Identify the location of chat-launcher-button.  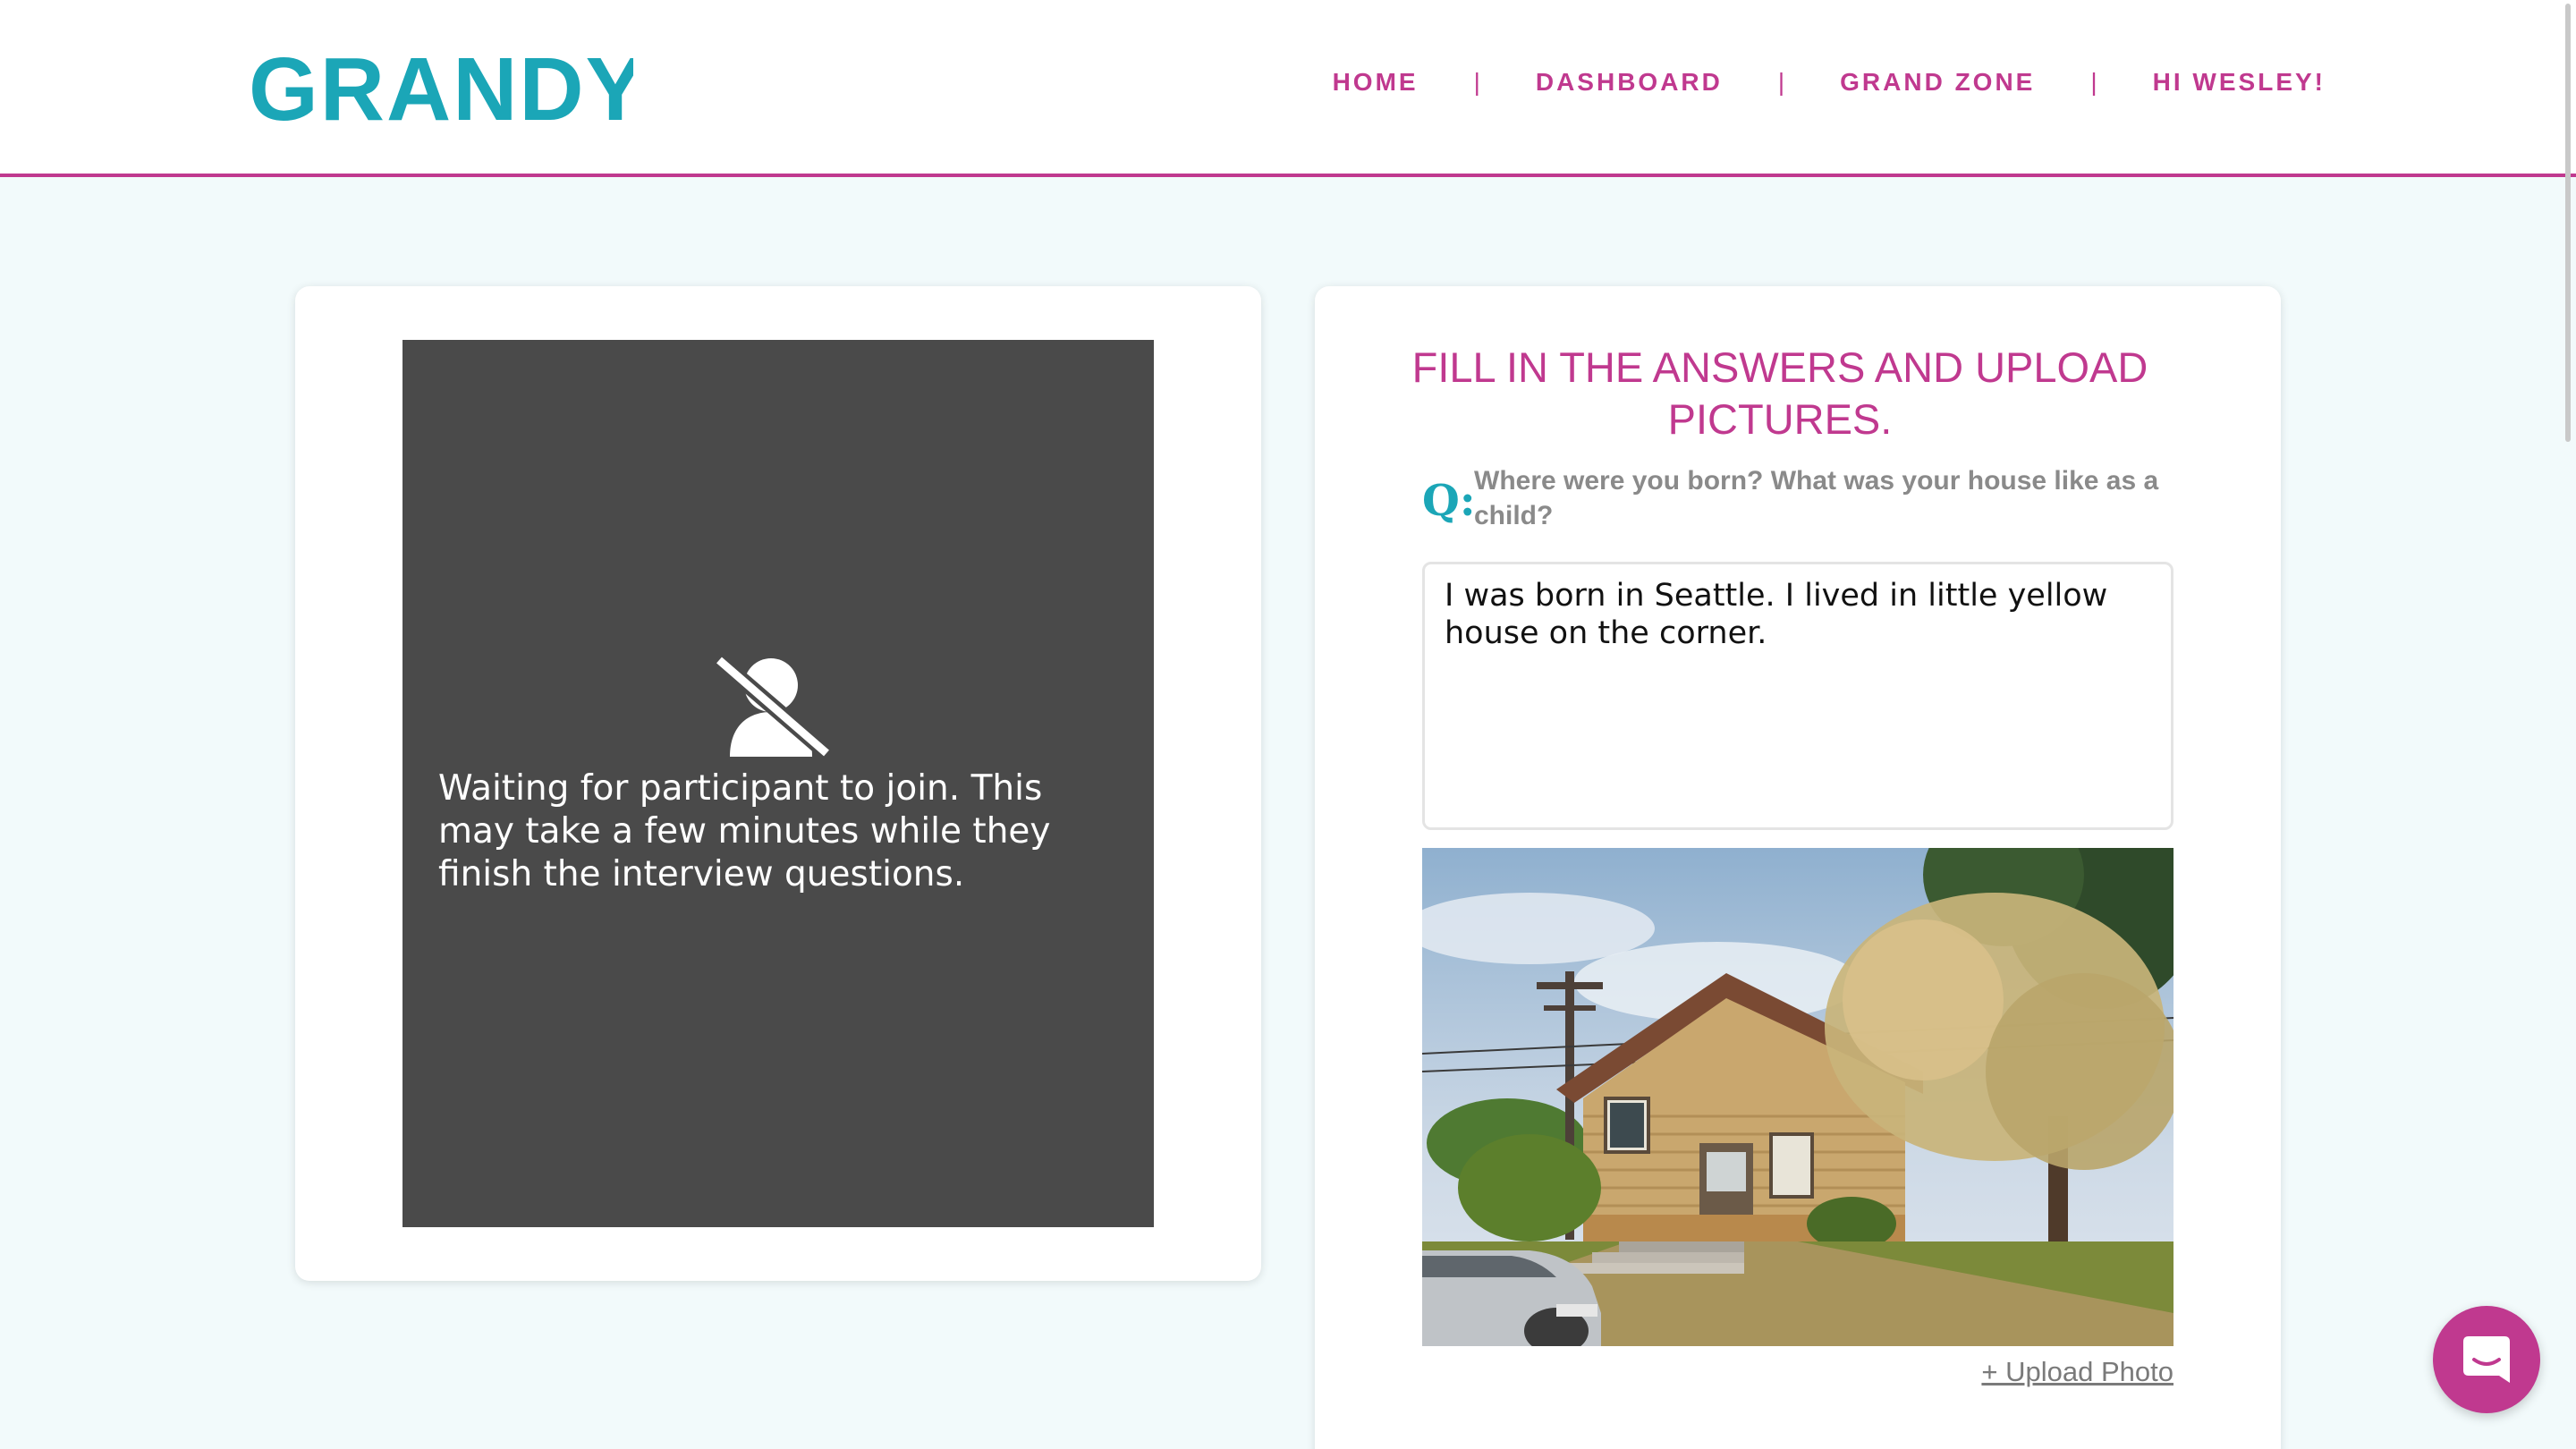
(2486, 1359).